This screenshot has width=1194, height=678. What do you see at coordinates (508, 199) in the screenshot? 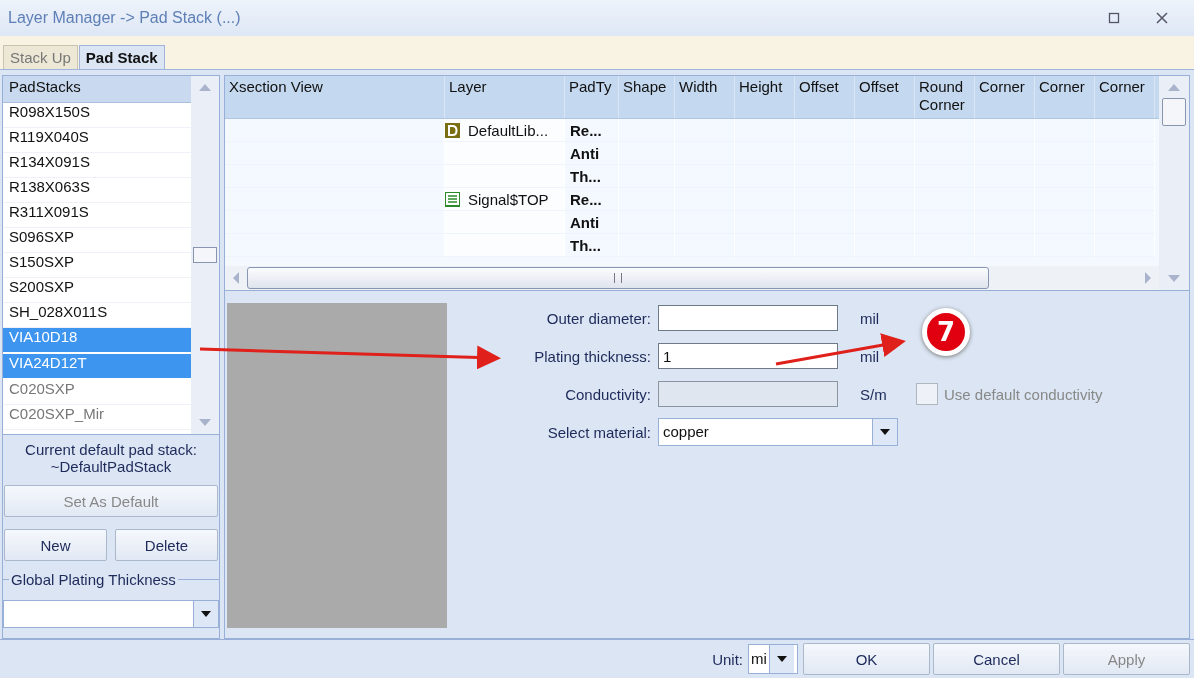
I see `layer-name: Signal$TOP` at bounding box center [508, 199].